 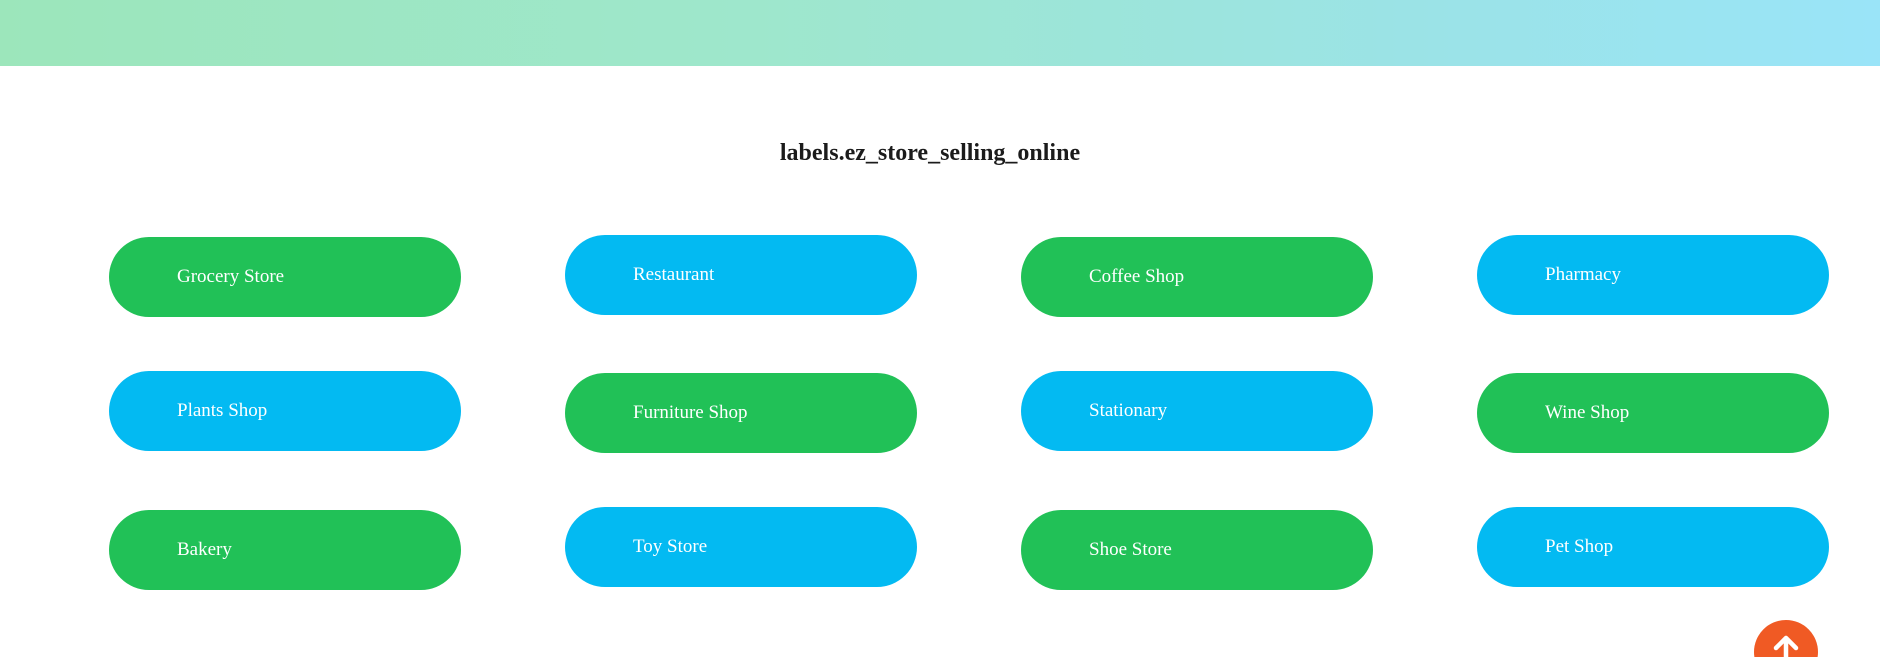 I want to click on arrow-up-icon, so click(x=1786, y=646).